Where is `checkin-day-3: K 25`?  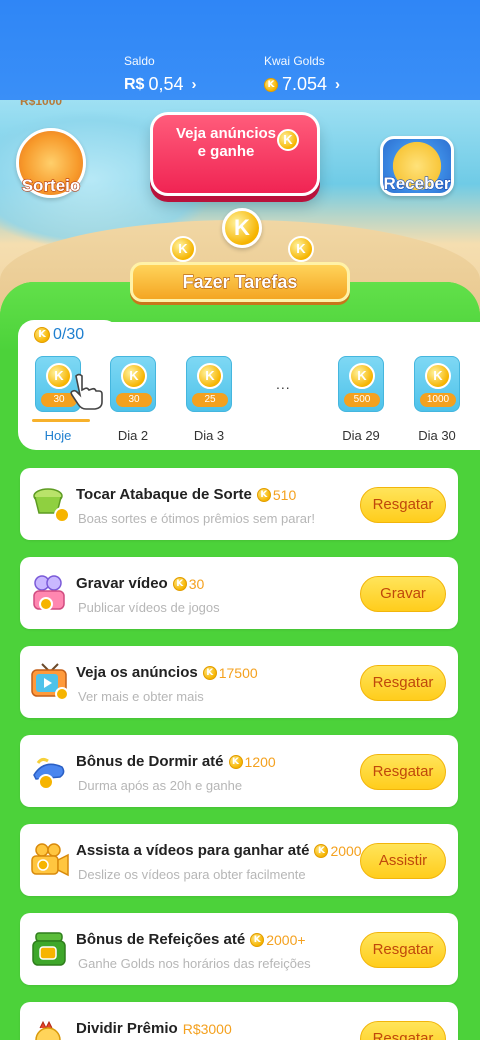
checkin-day-3: K 25 is located at coordinates (209, 384).